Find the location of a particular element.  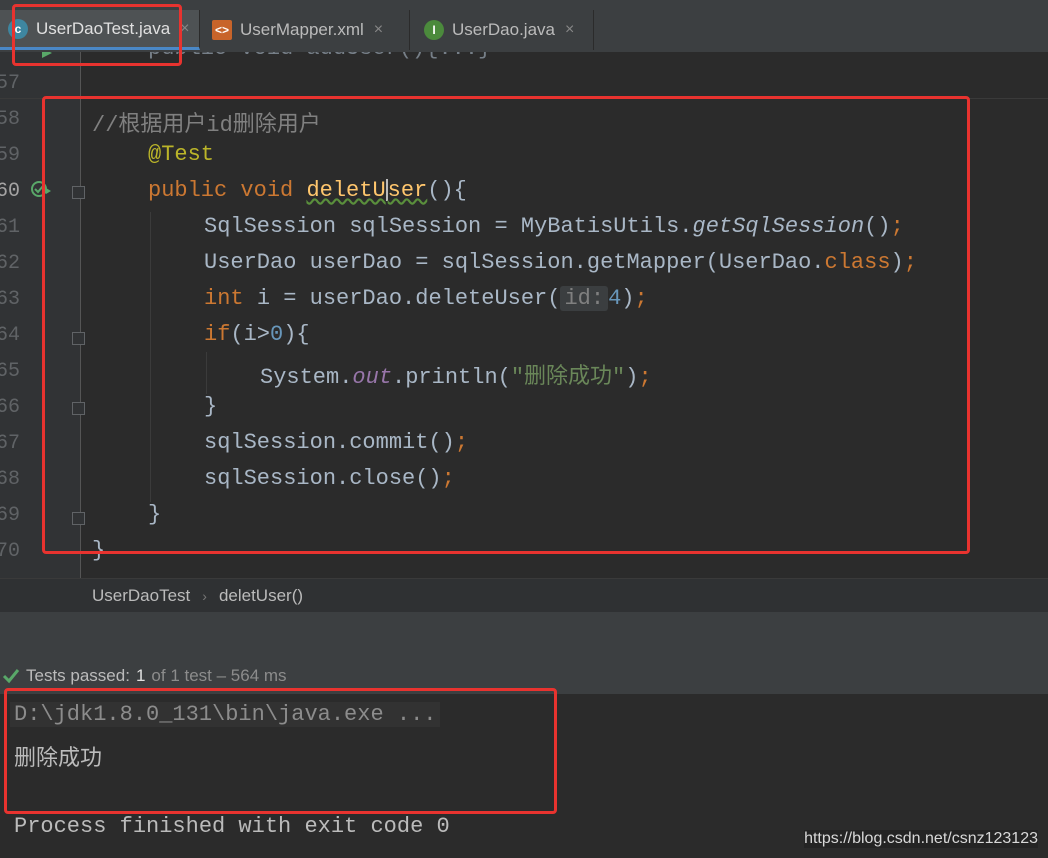

code-comment: //根据用户id删除用户 is located at coordinates (206, 125).